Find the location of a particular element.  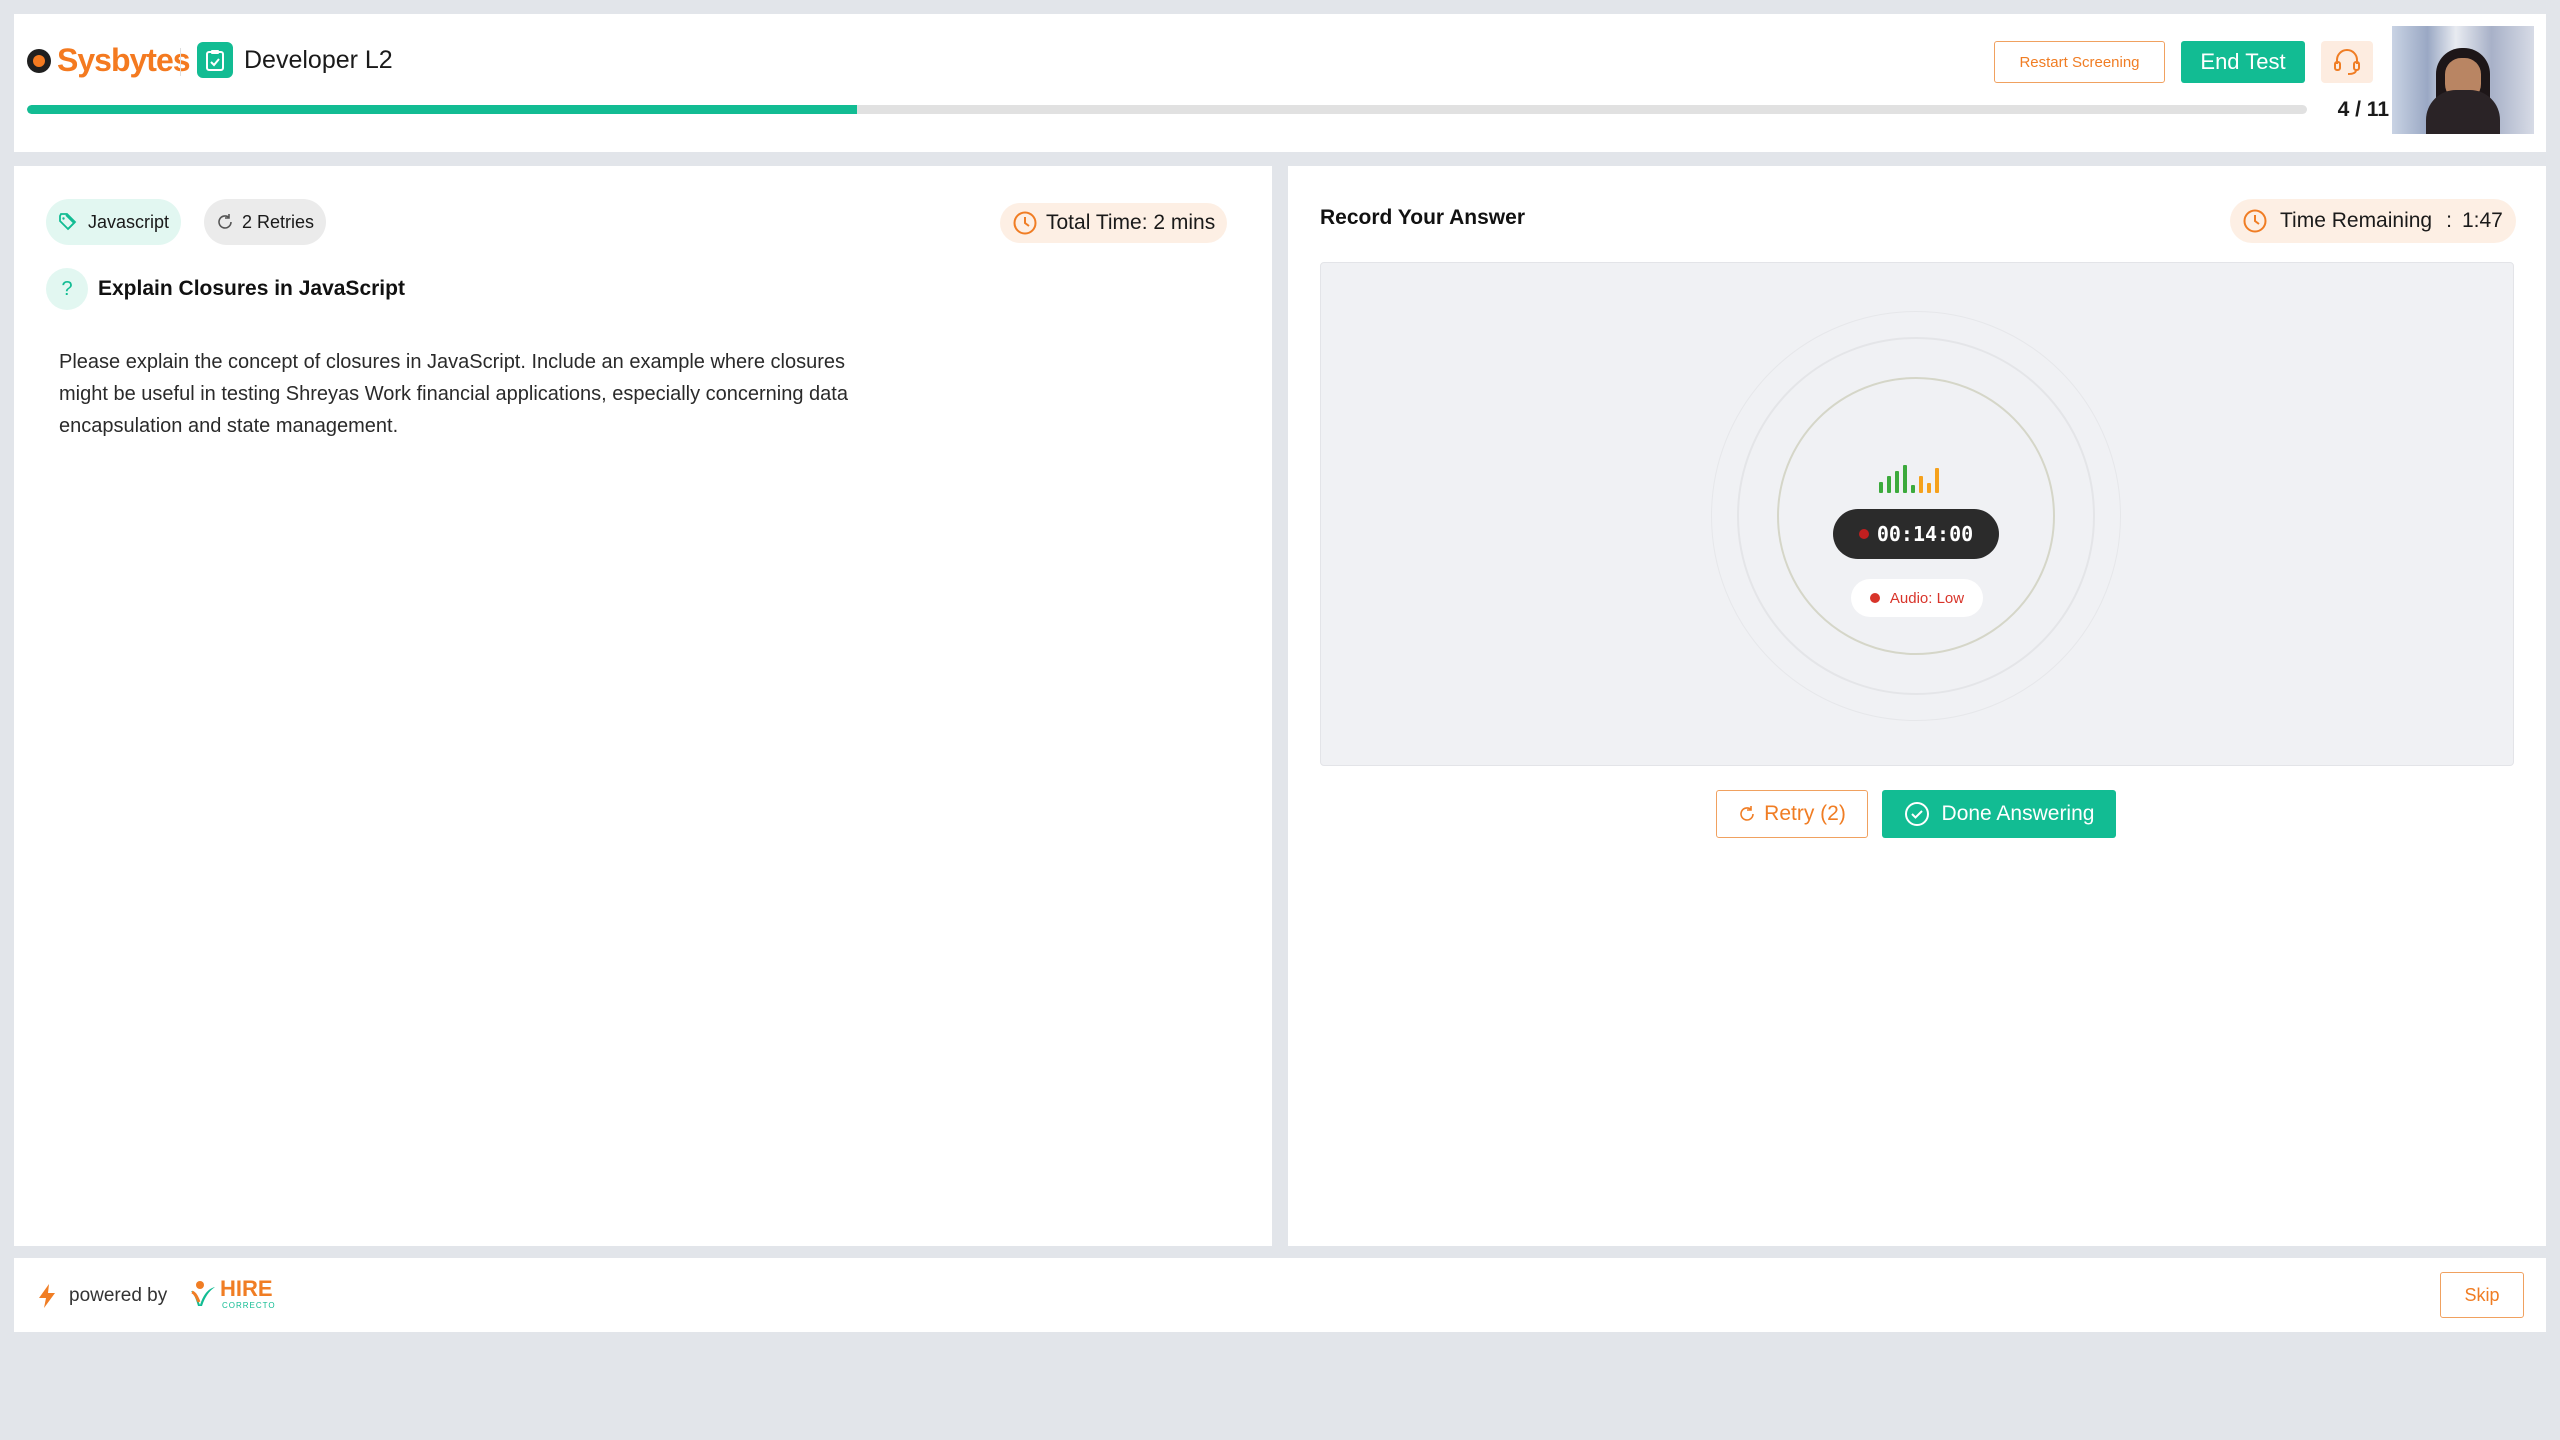

header-divider is located at coordinates (180, 62).